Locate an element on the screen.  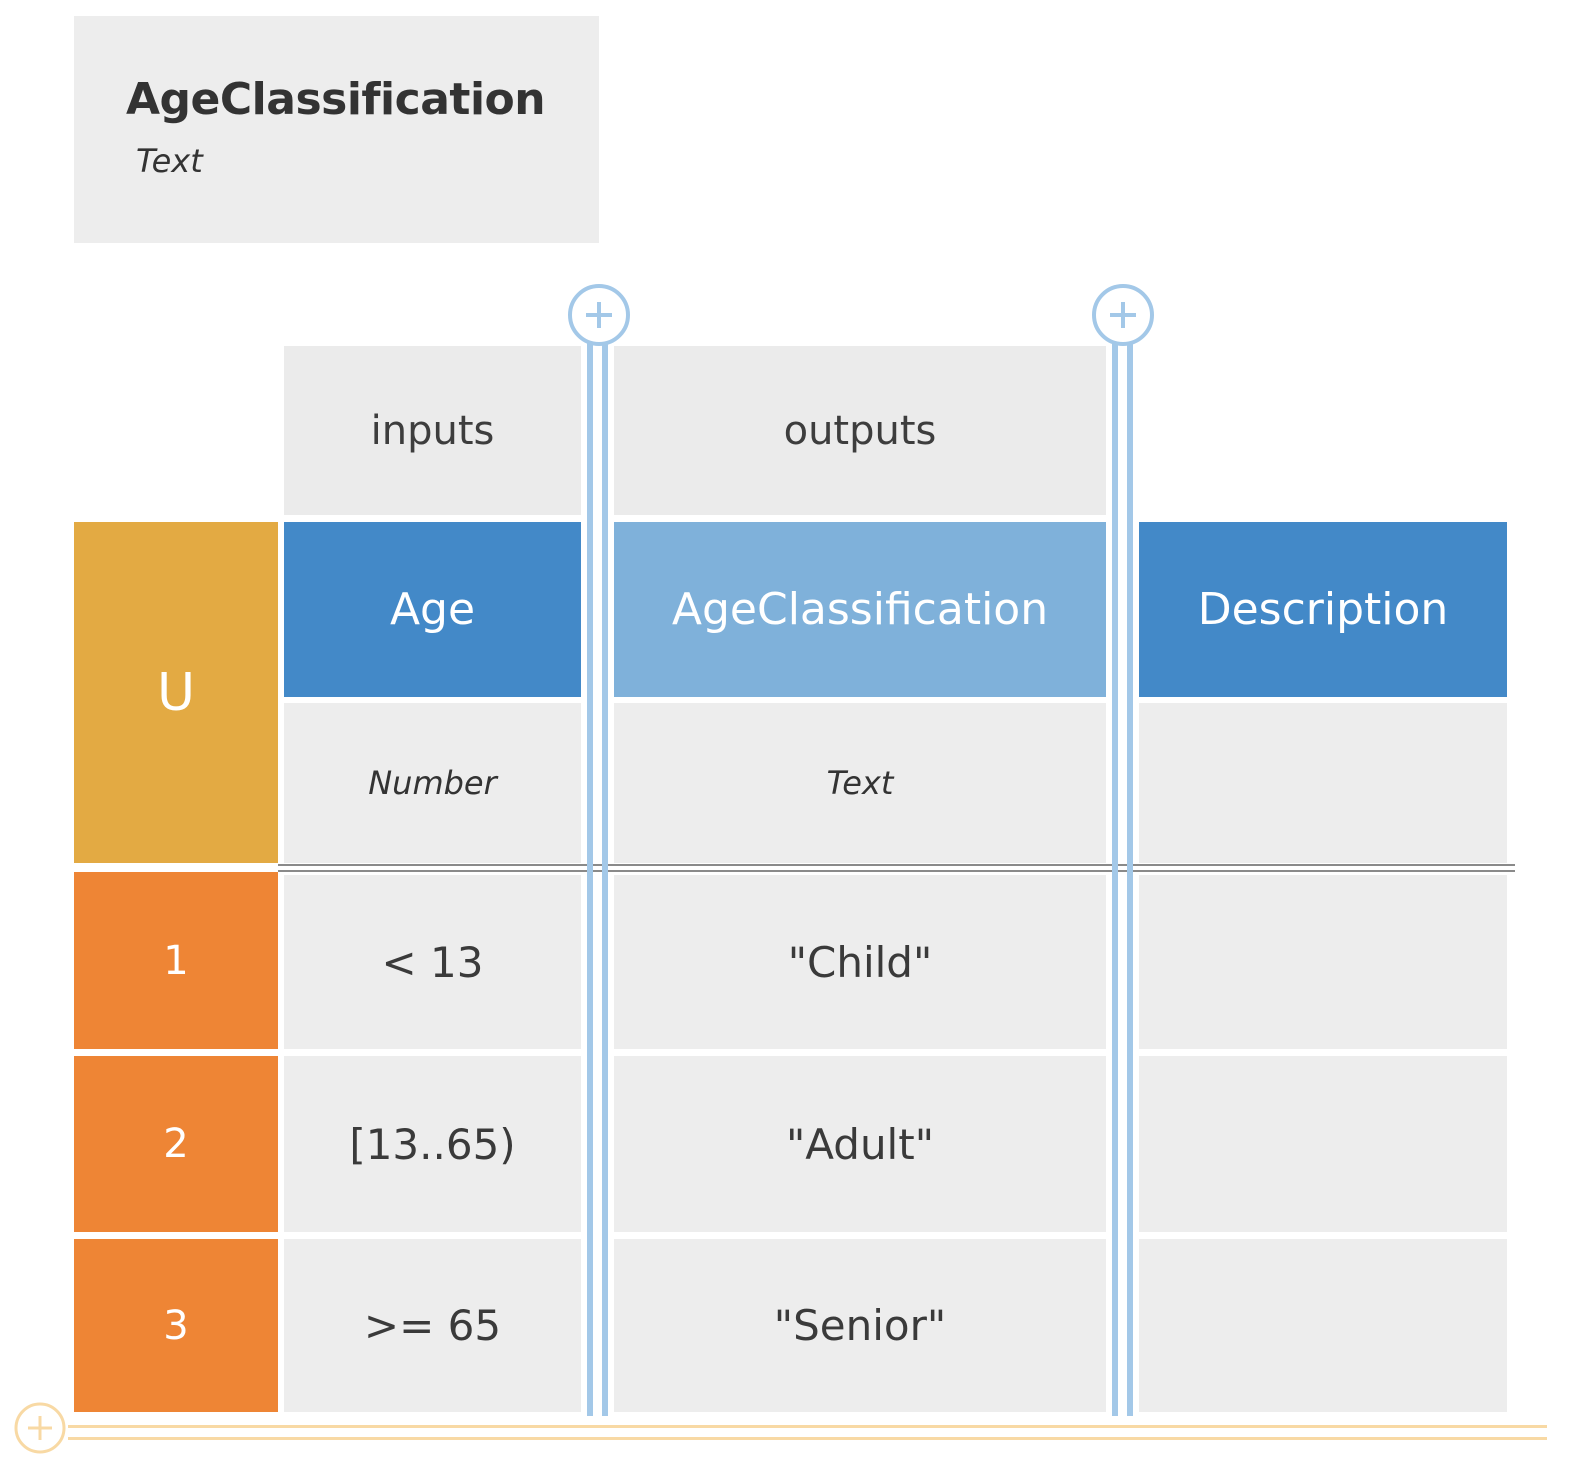
rule-2-classification-cell: "Adult" is located at coordinates (860, 1144).